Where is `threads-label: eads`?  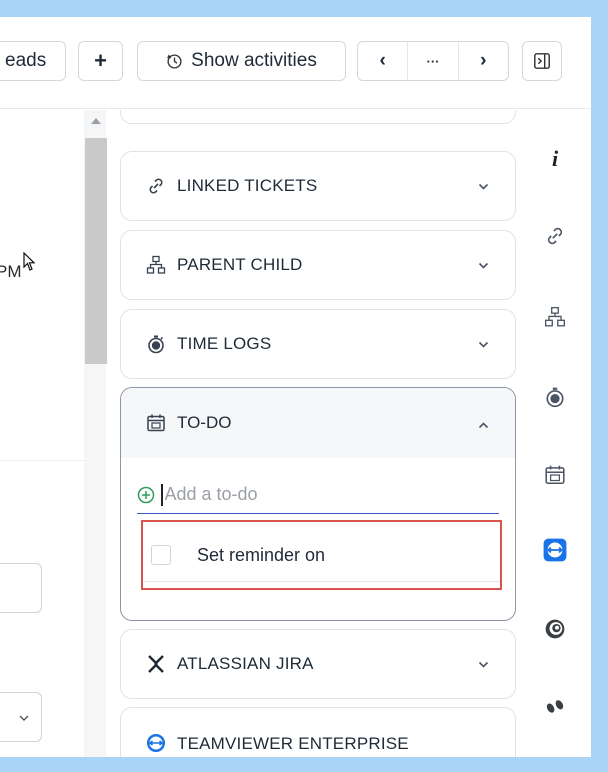
threads-label: eads is located at coordinates (26, 60).